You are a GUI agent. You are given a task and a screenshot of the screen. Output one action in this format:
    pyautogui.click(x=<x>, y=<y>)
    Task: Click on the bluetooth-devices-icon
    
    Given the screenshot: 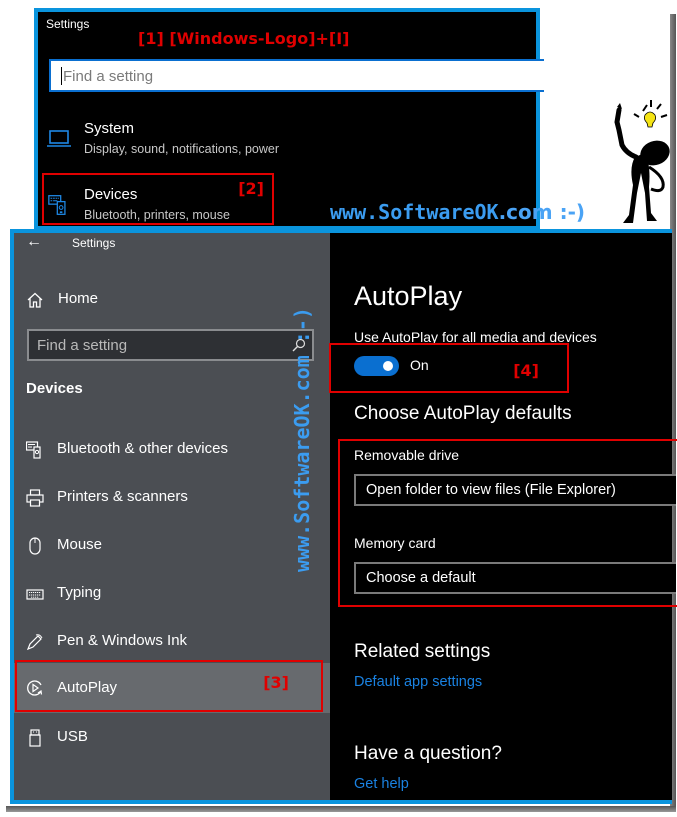 What is the action you would take?
    pyautogui.click(x=33, y=450)
    